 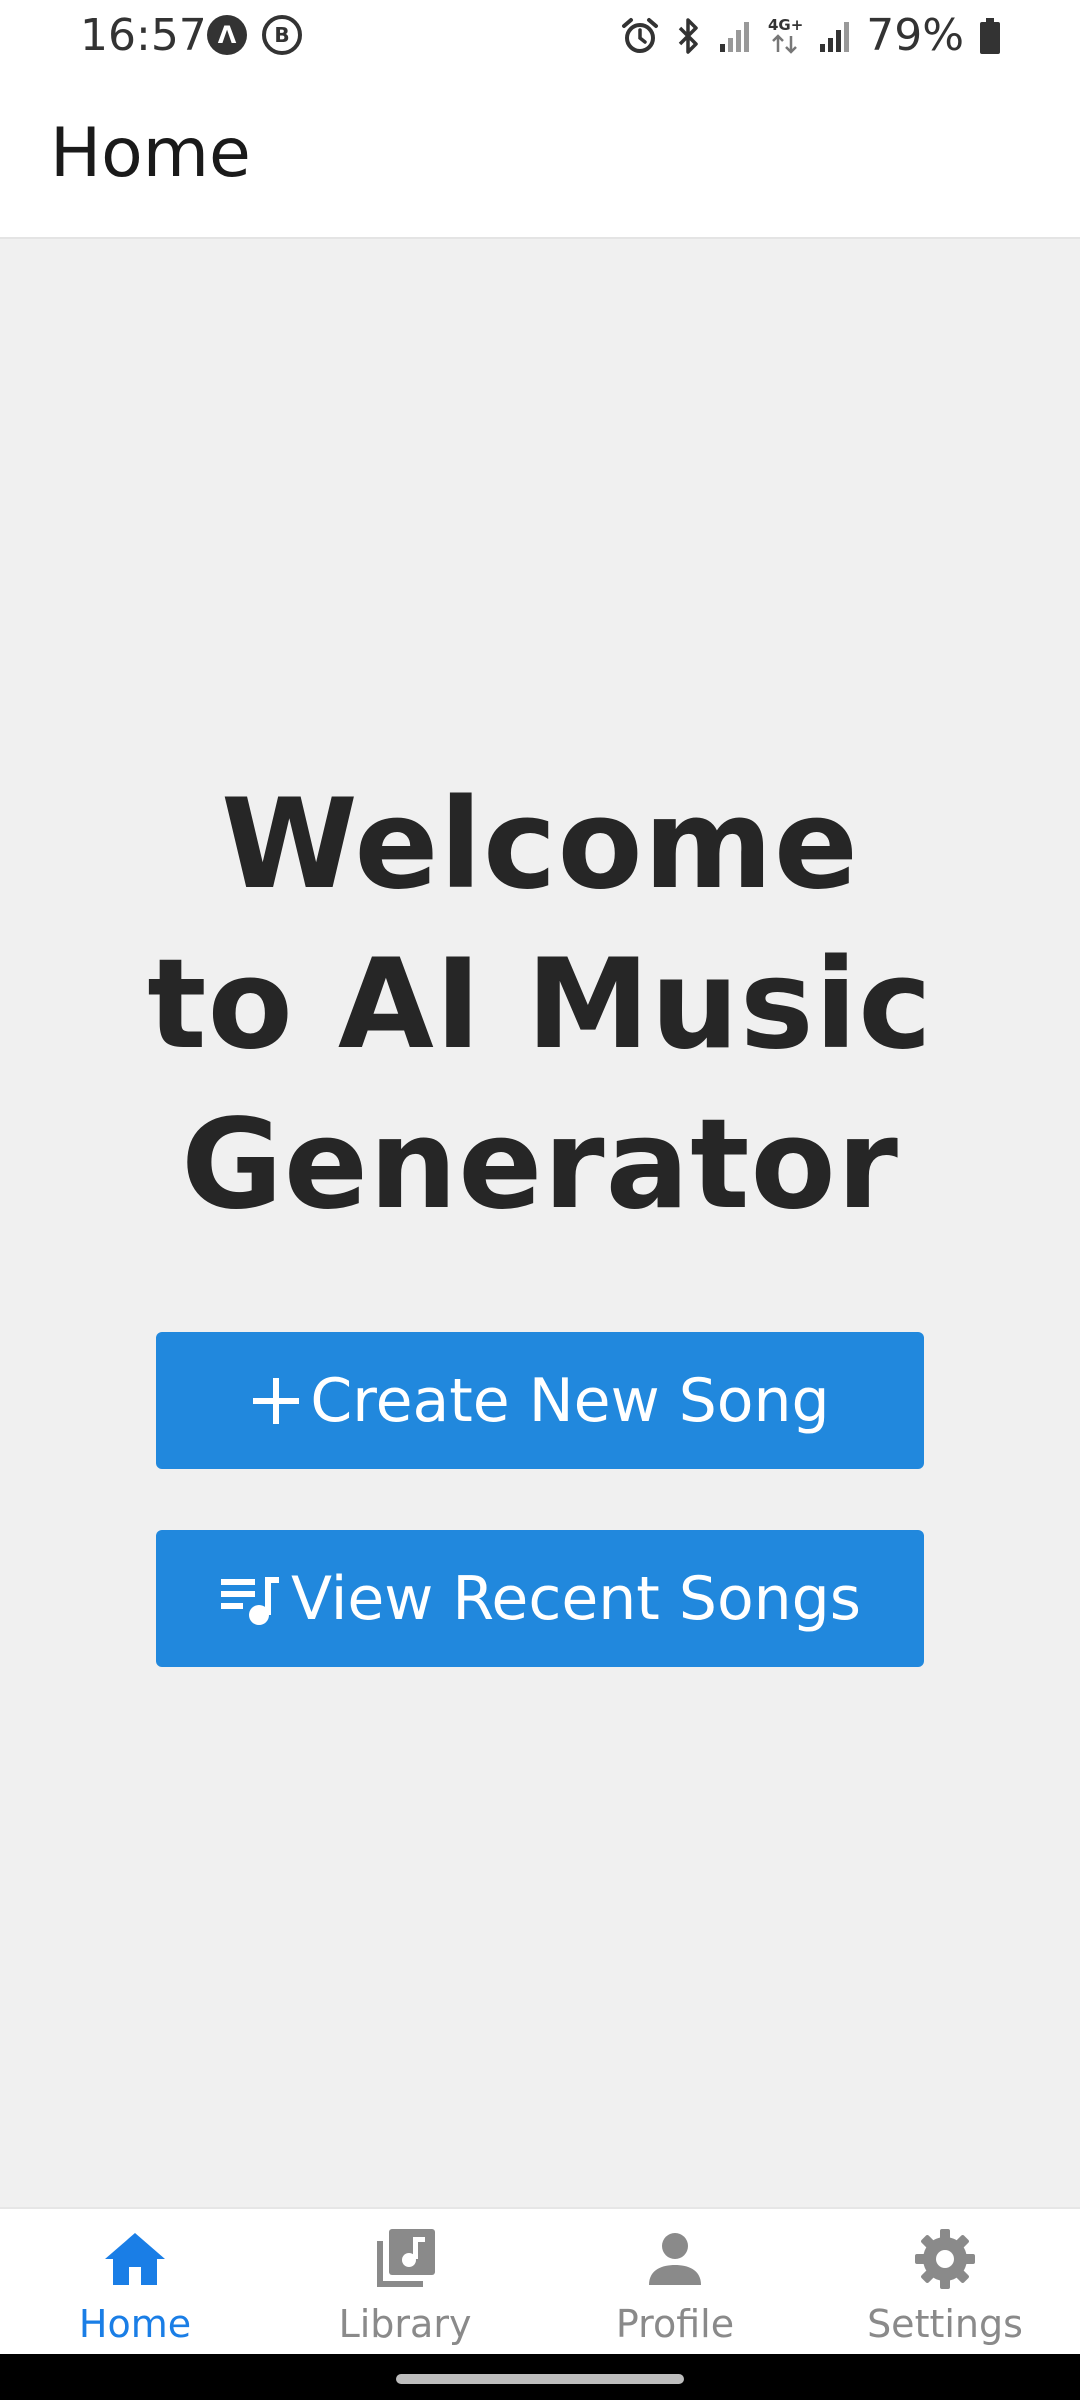 I want to click on system-navigation-bar, so click(x=540, y=2377).